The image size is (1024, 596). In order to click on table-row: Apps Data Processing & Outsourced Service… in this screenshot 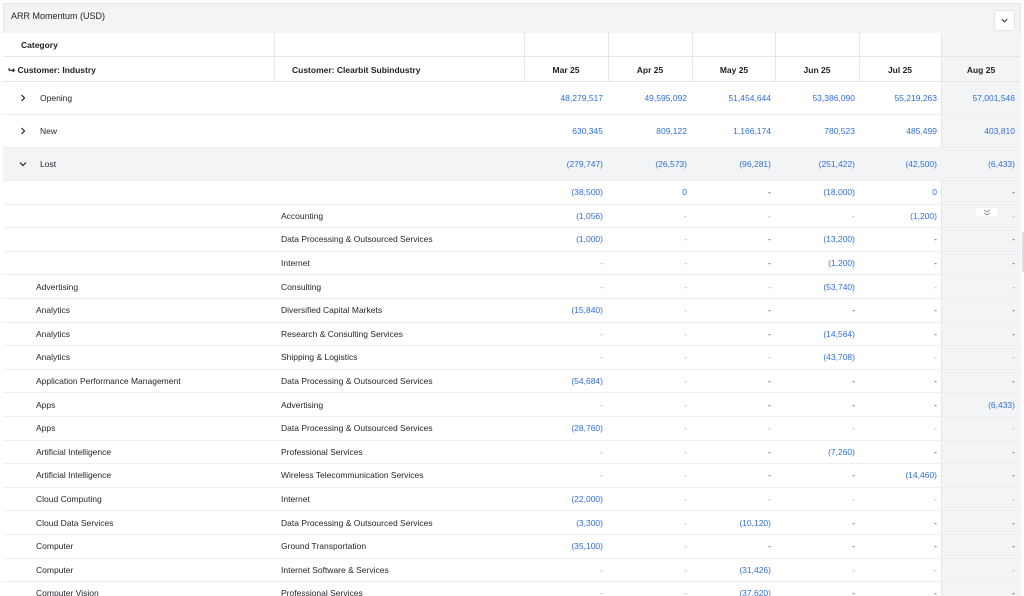, I will do `click(512, 429)`.